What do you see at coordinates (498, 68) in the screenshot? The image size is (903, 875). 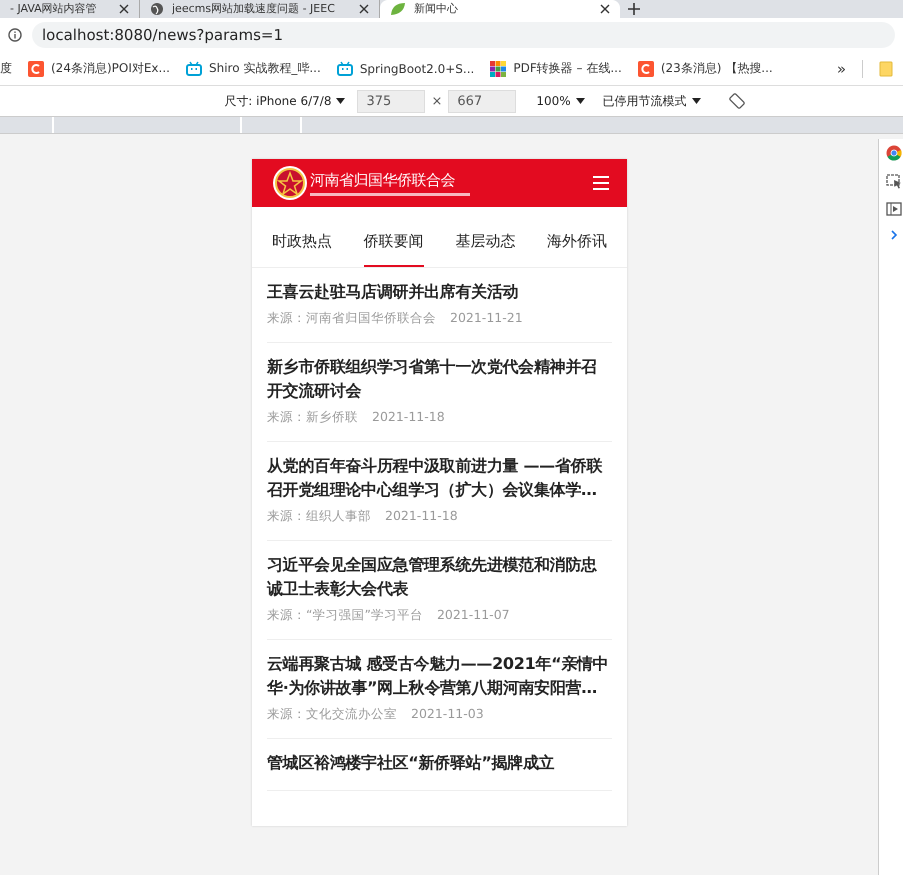 I see `color-grid-icon` at bounding box center [498, 68].